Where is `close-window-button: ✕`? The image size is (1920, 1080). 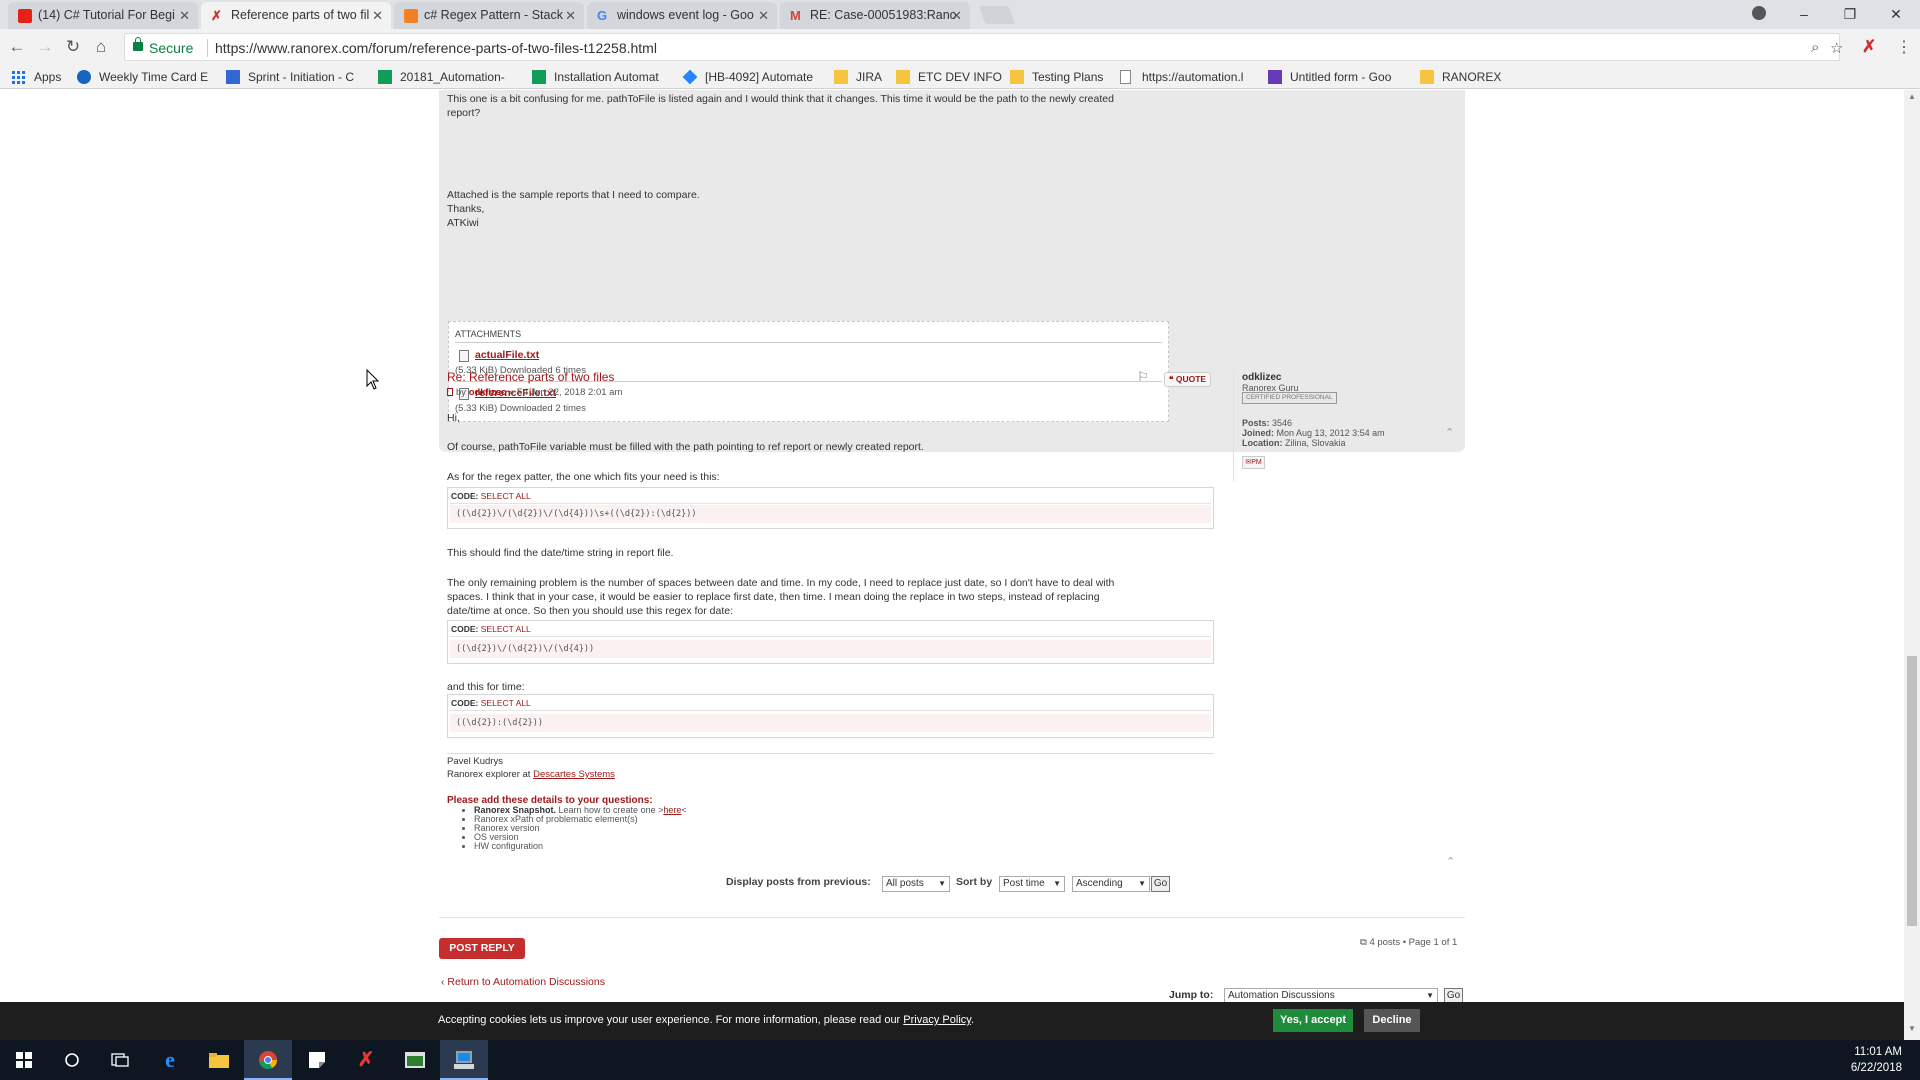
close-window-button: ✕ is located at coordinates (1896, 14).